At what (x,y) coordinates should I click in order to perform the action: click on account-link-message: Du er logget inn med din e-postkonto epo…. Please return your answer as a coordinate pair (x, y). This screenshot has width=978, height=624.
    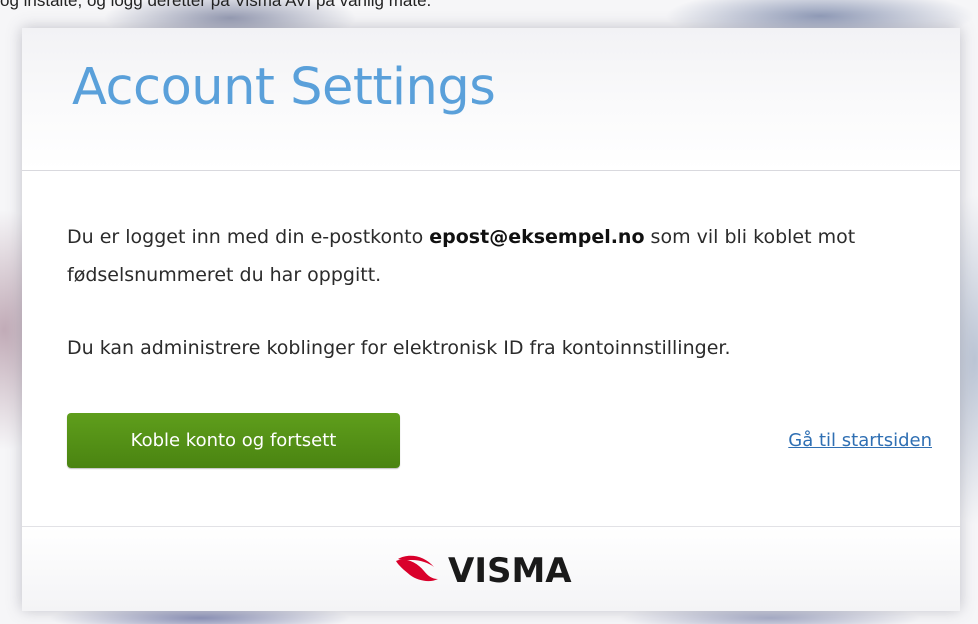
    Looking at the image, I should click on (507, 256).